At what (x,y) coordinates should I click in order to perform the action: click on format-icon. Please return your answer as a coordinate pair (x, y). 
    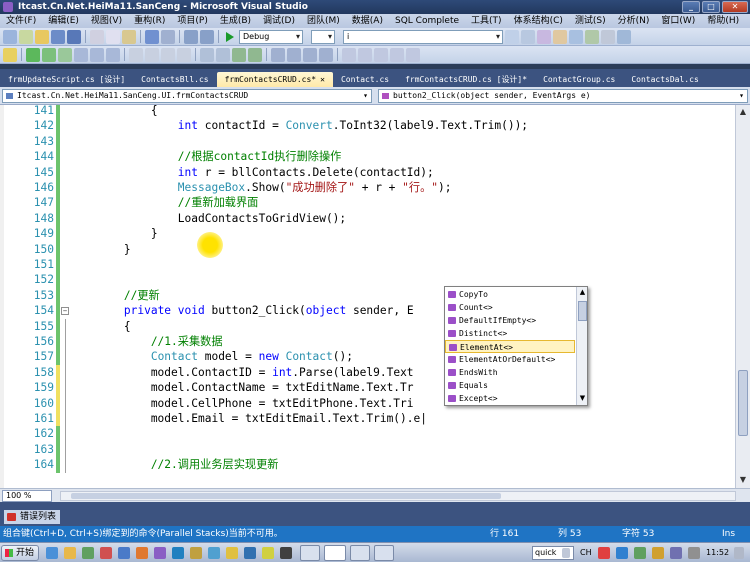
    Looking at the image, I should click on (349, 54).